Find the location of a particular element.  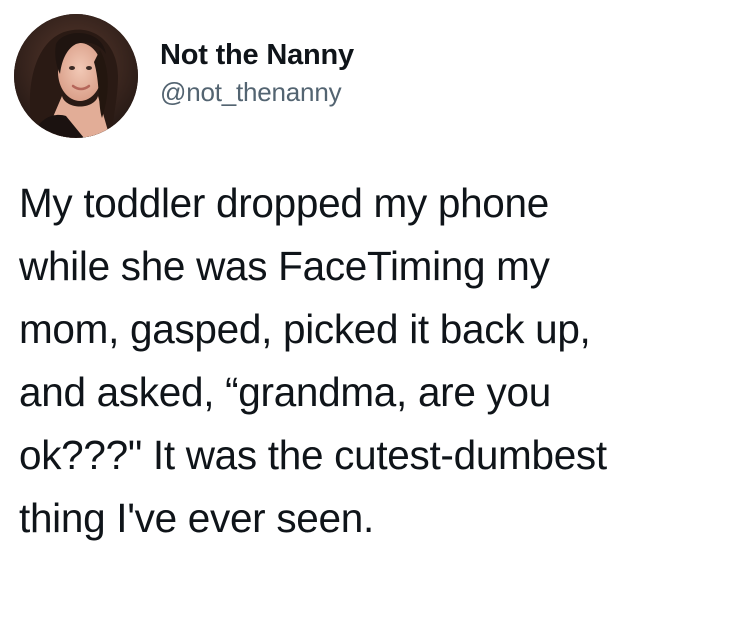

avatar is located at coordinates (76, 76).